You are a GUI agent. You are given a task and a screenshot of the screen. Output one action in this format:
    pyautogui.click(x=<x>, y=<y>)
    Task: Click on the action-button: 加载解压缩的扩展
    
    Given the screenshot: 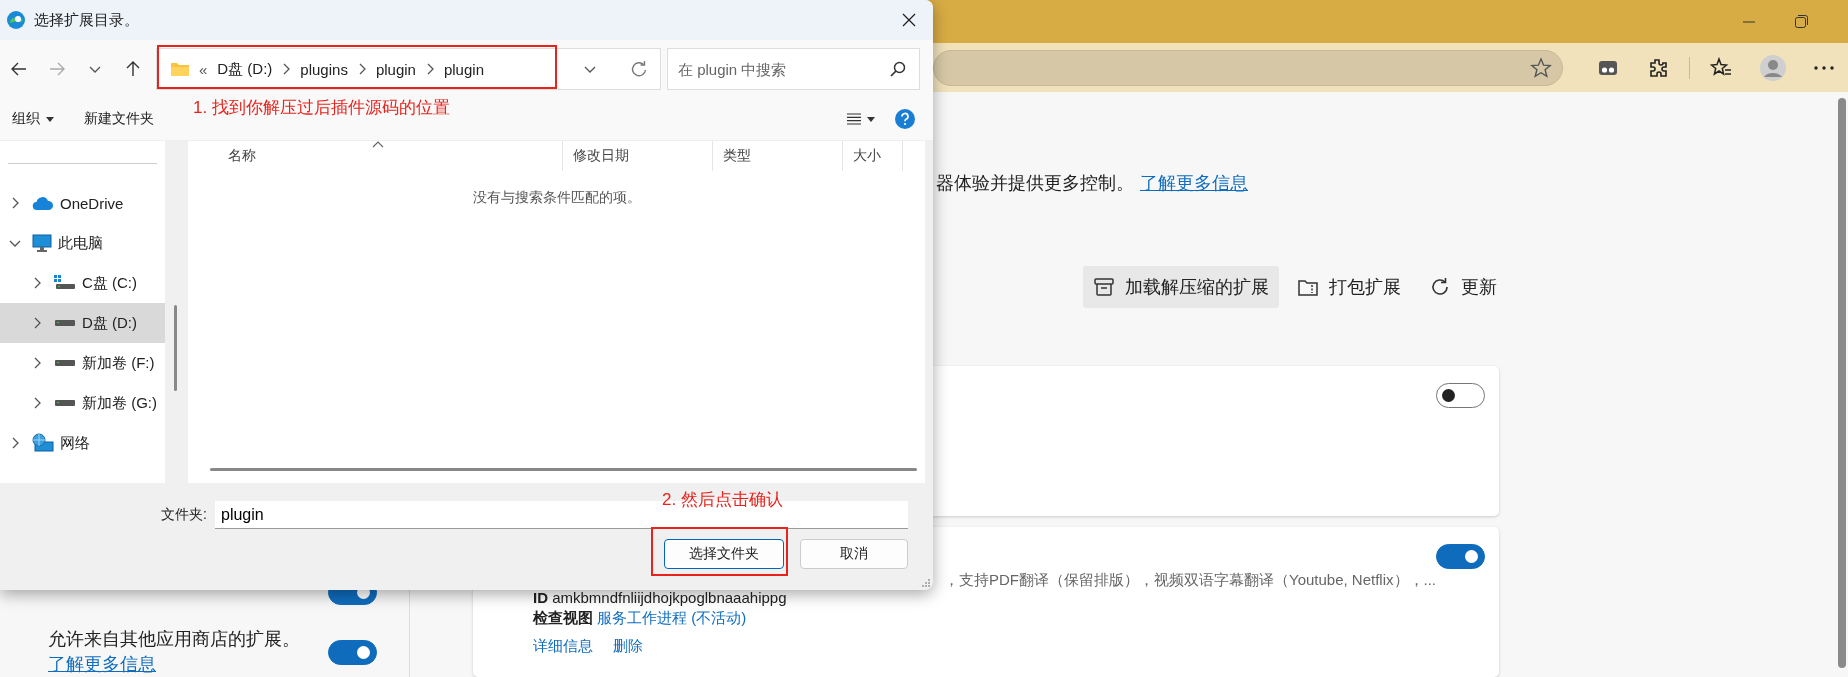 What is the action you would take?
    pyautogui.click(x=1181, y=287)
    